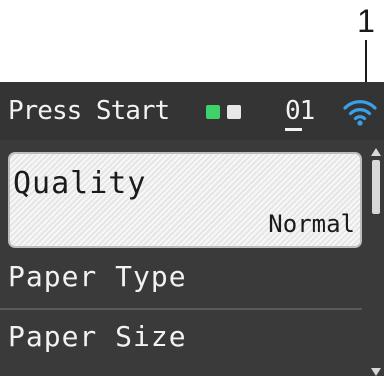  I want to click on mono-indicator-icon, so click(234, 112).